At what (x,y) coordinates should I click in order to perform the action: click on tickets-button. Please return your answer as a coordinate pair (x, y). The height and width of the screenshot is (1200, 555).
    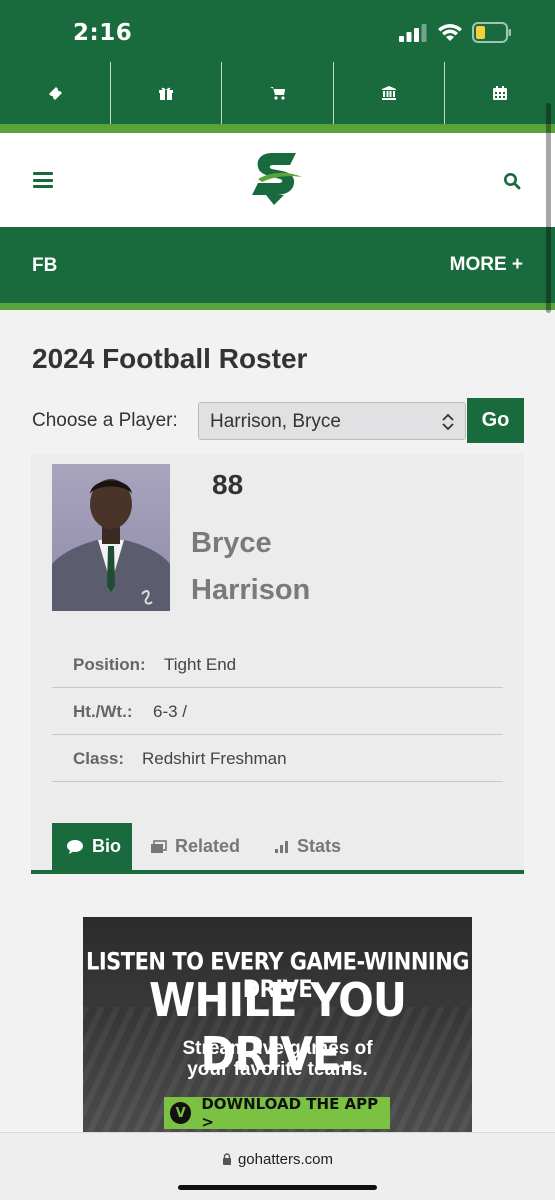
    Looking at the image, I should click on (56, 93).